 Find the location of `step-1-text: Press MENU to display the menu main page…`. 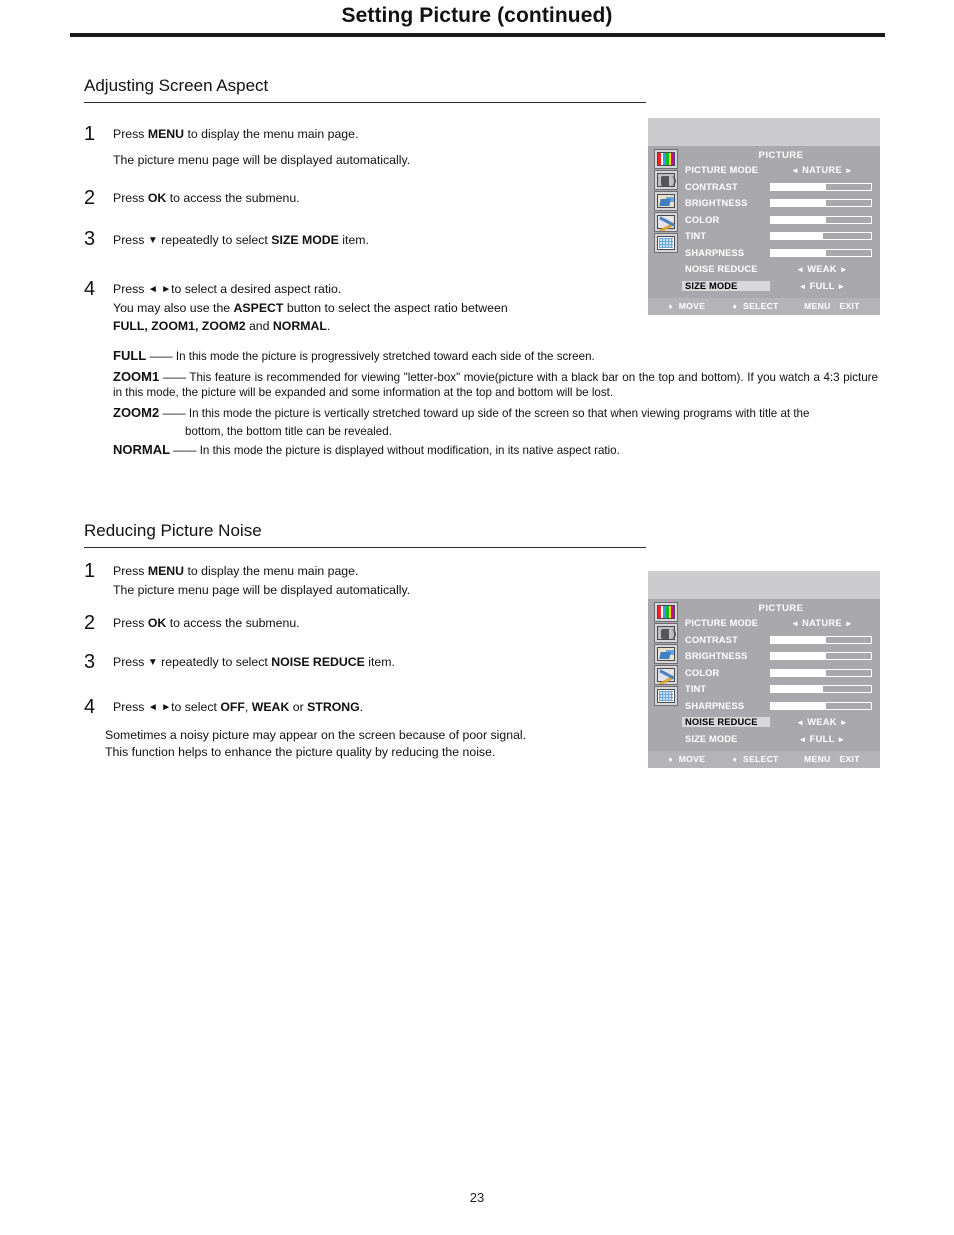

step-1-text: Press MENU to display the menu main page… is located at coordinates (235, 134).